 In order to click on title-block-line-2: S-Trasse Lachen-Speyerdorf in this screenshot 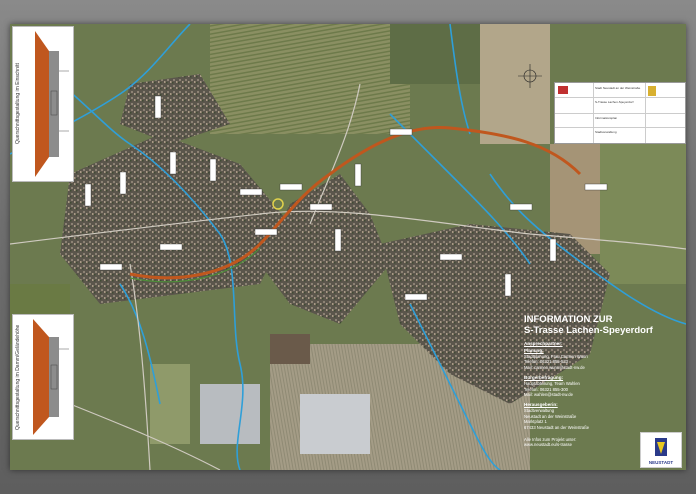, I will do `click(614, 102)`.